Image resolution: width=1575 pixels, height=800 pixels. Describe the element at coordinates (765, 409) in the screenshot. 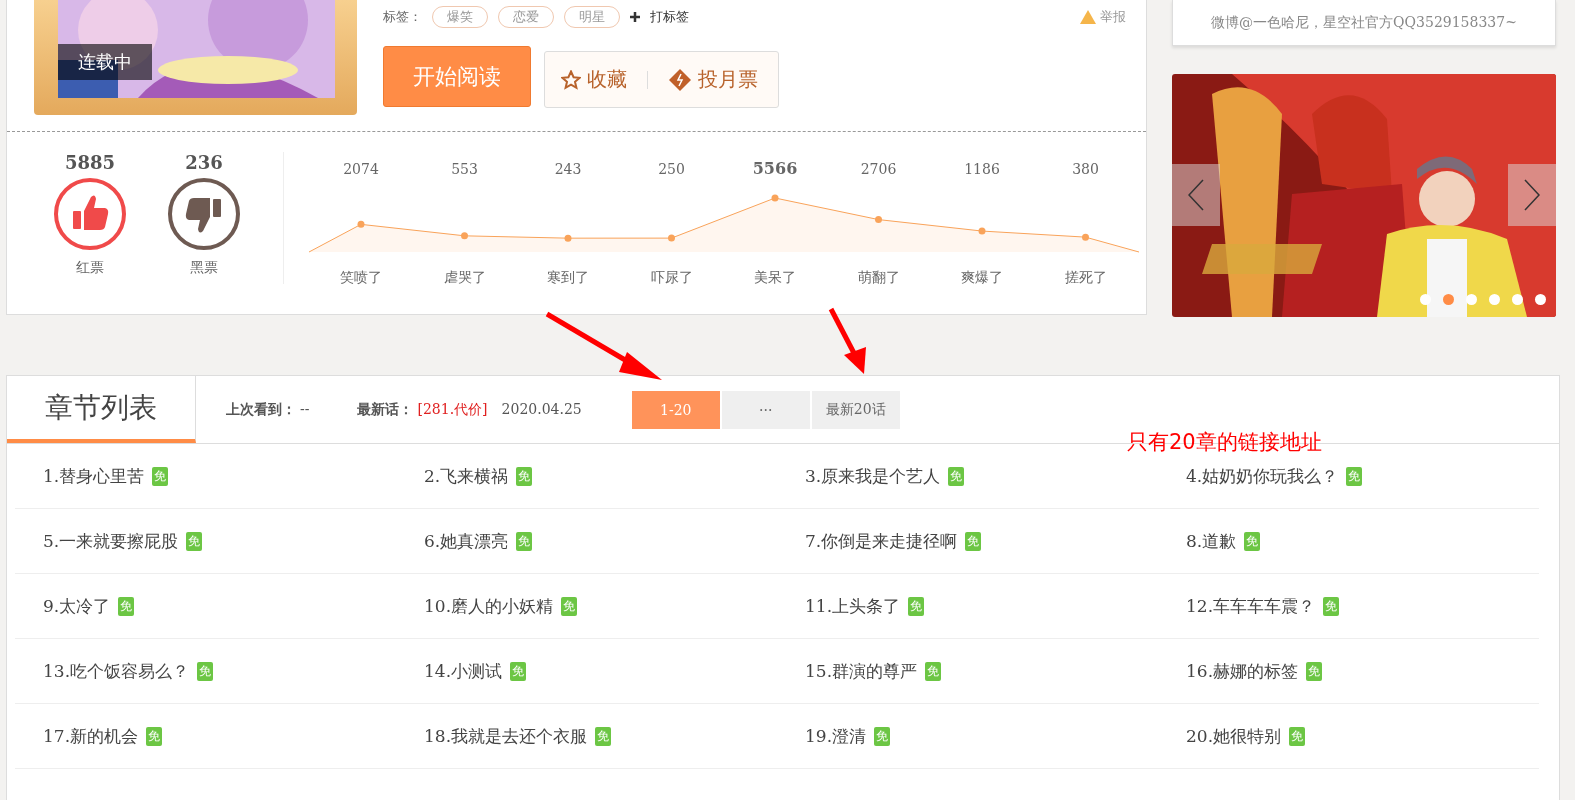

I see `range-tab: ···` at that location.